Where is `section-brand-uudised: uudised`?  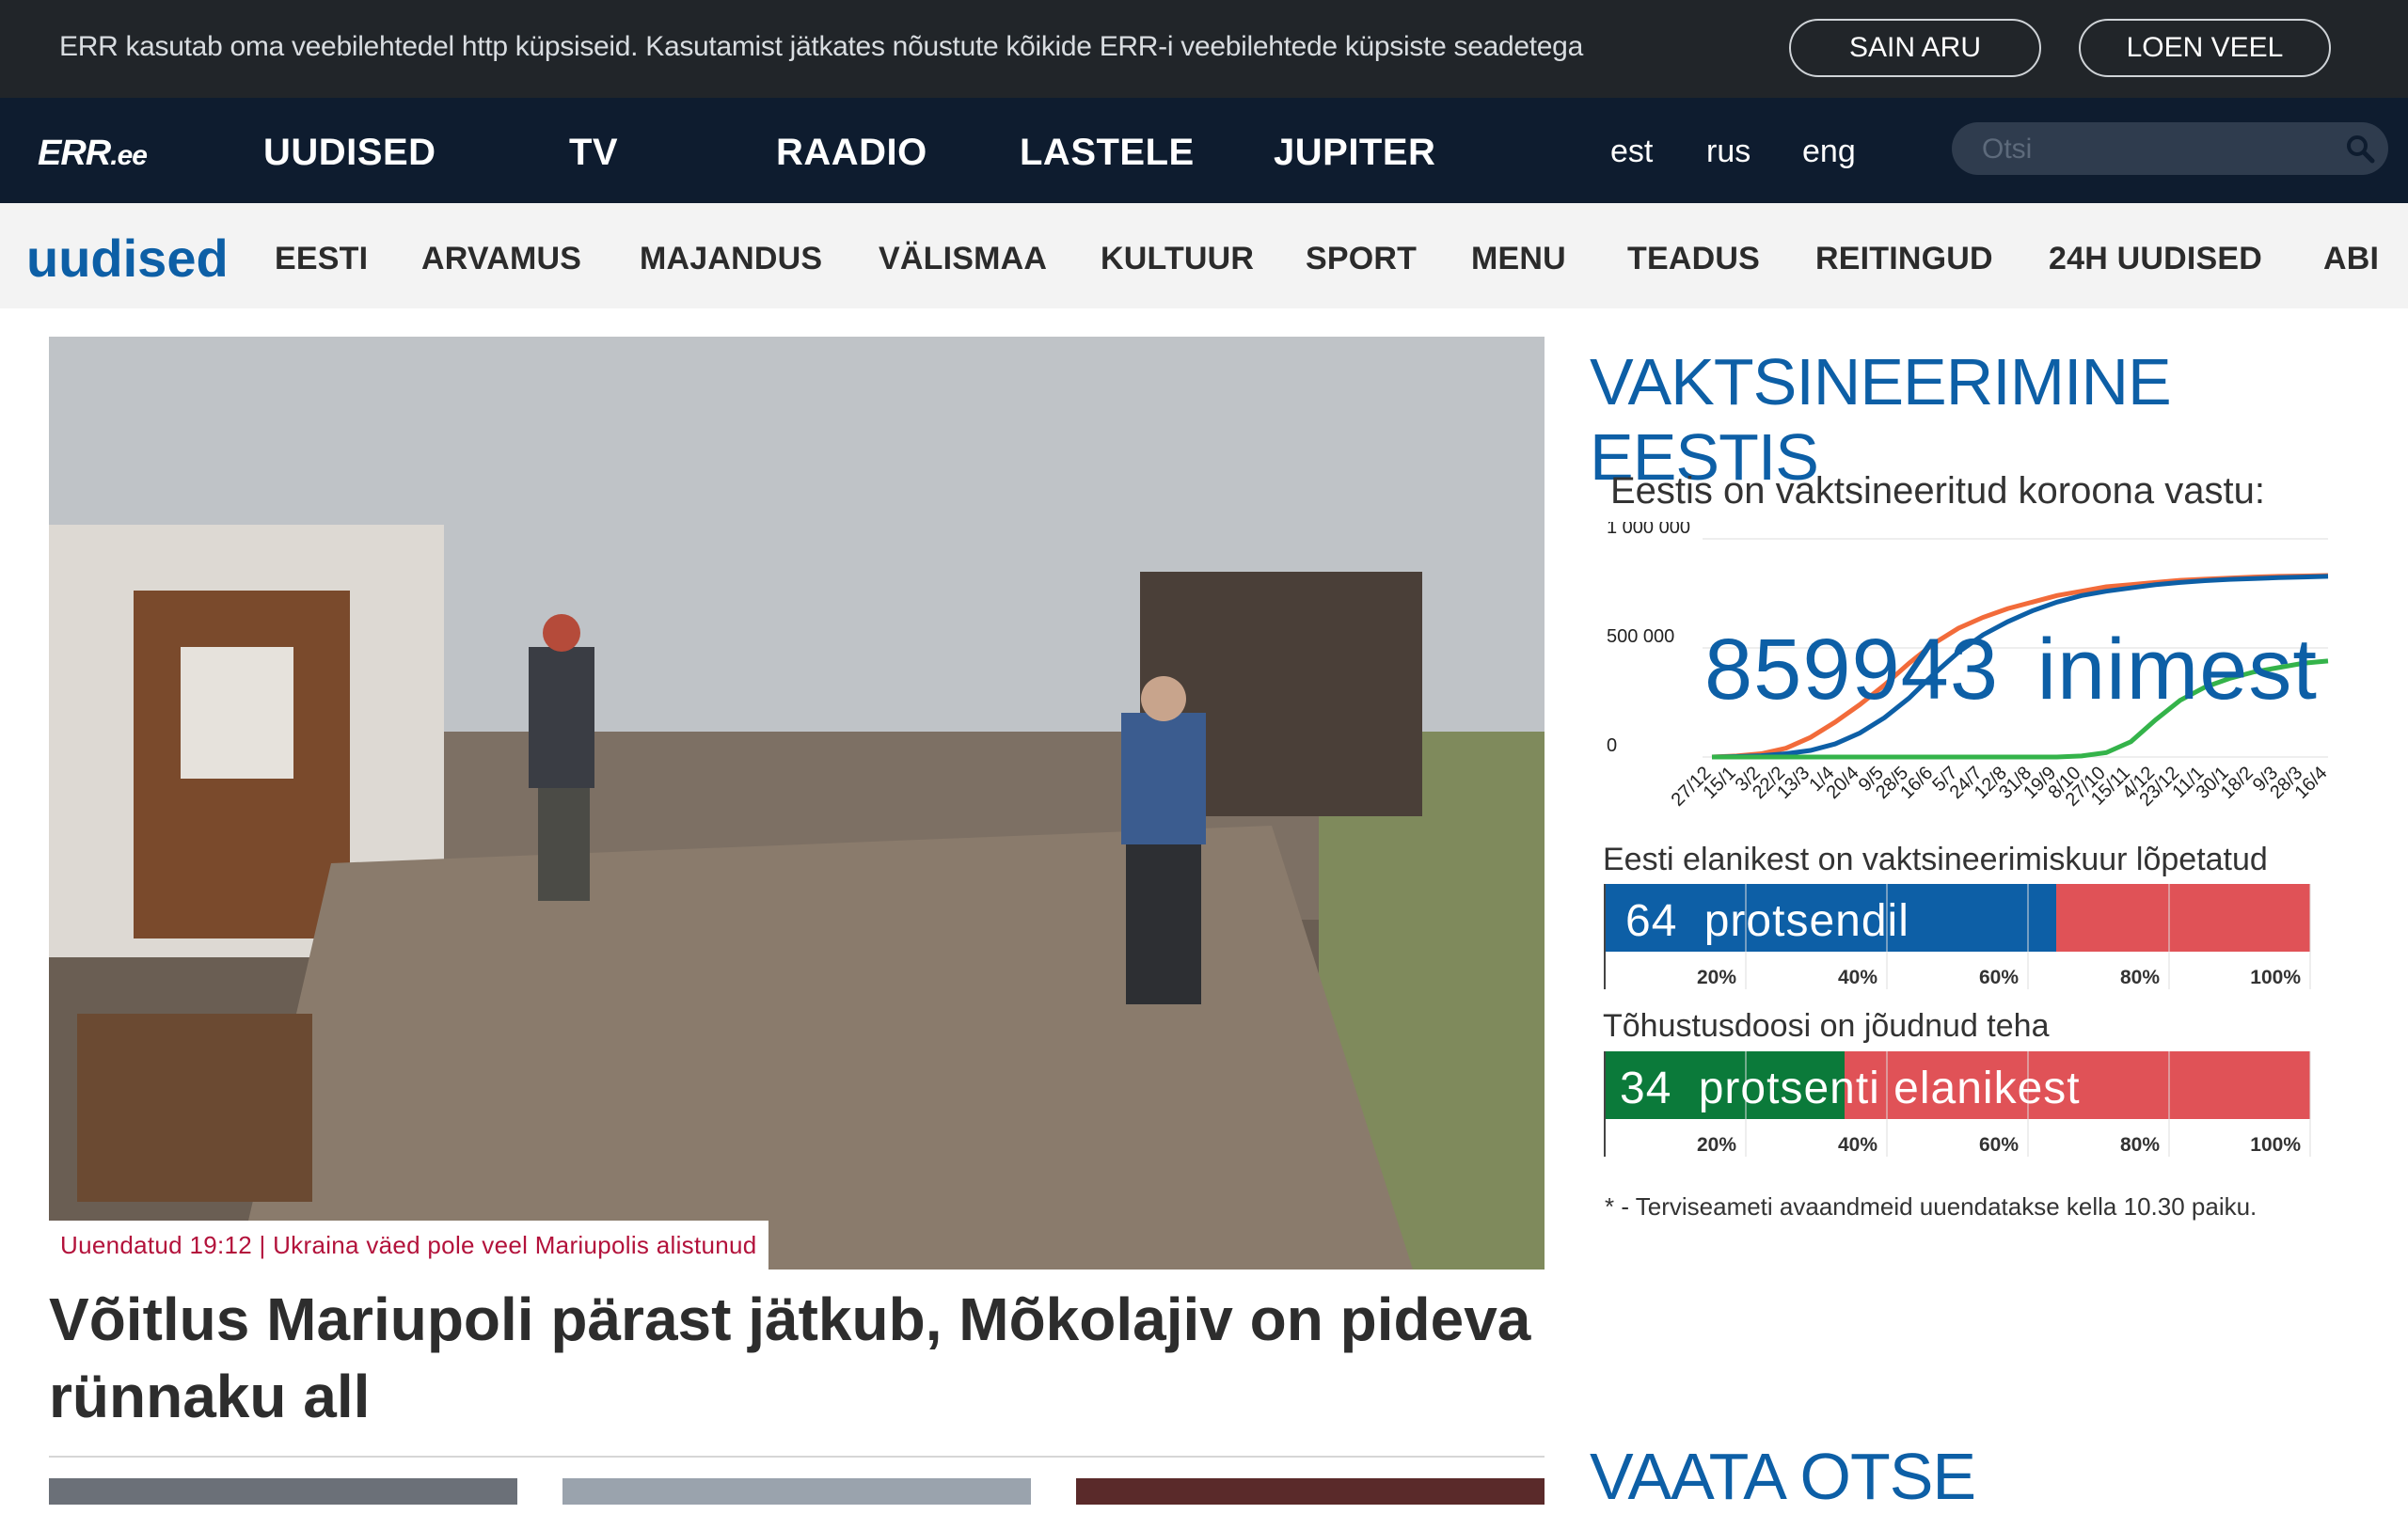 section-brand-uudised: uudised is located at coordinates (128, 258).